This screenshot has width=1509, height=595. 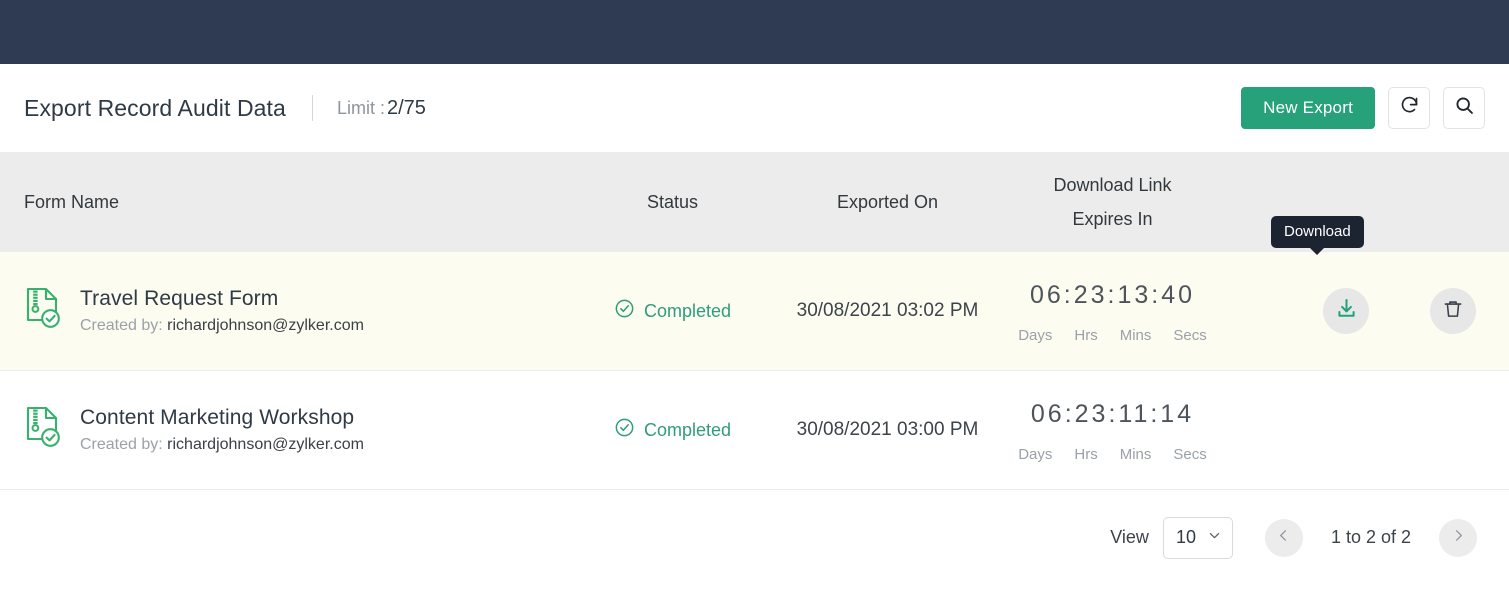 I want to click on download-tooltip: Download, so click(x=1317, y=232).